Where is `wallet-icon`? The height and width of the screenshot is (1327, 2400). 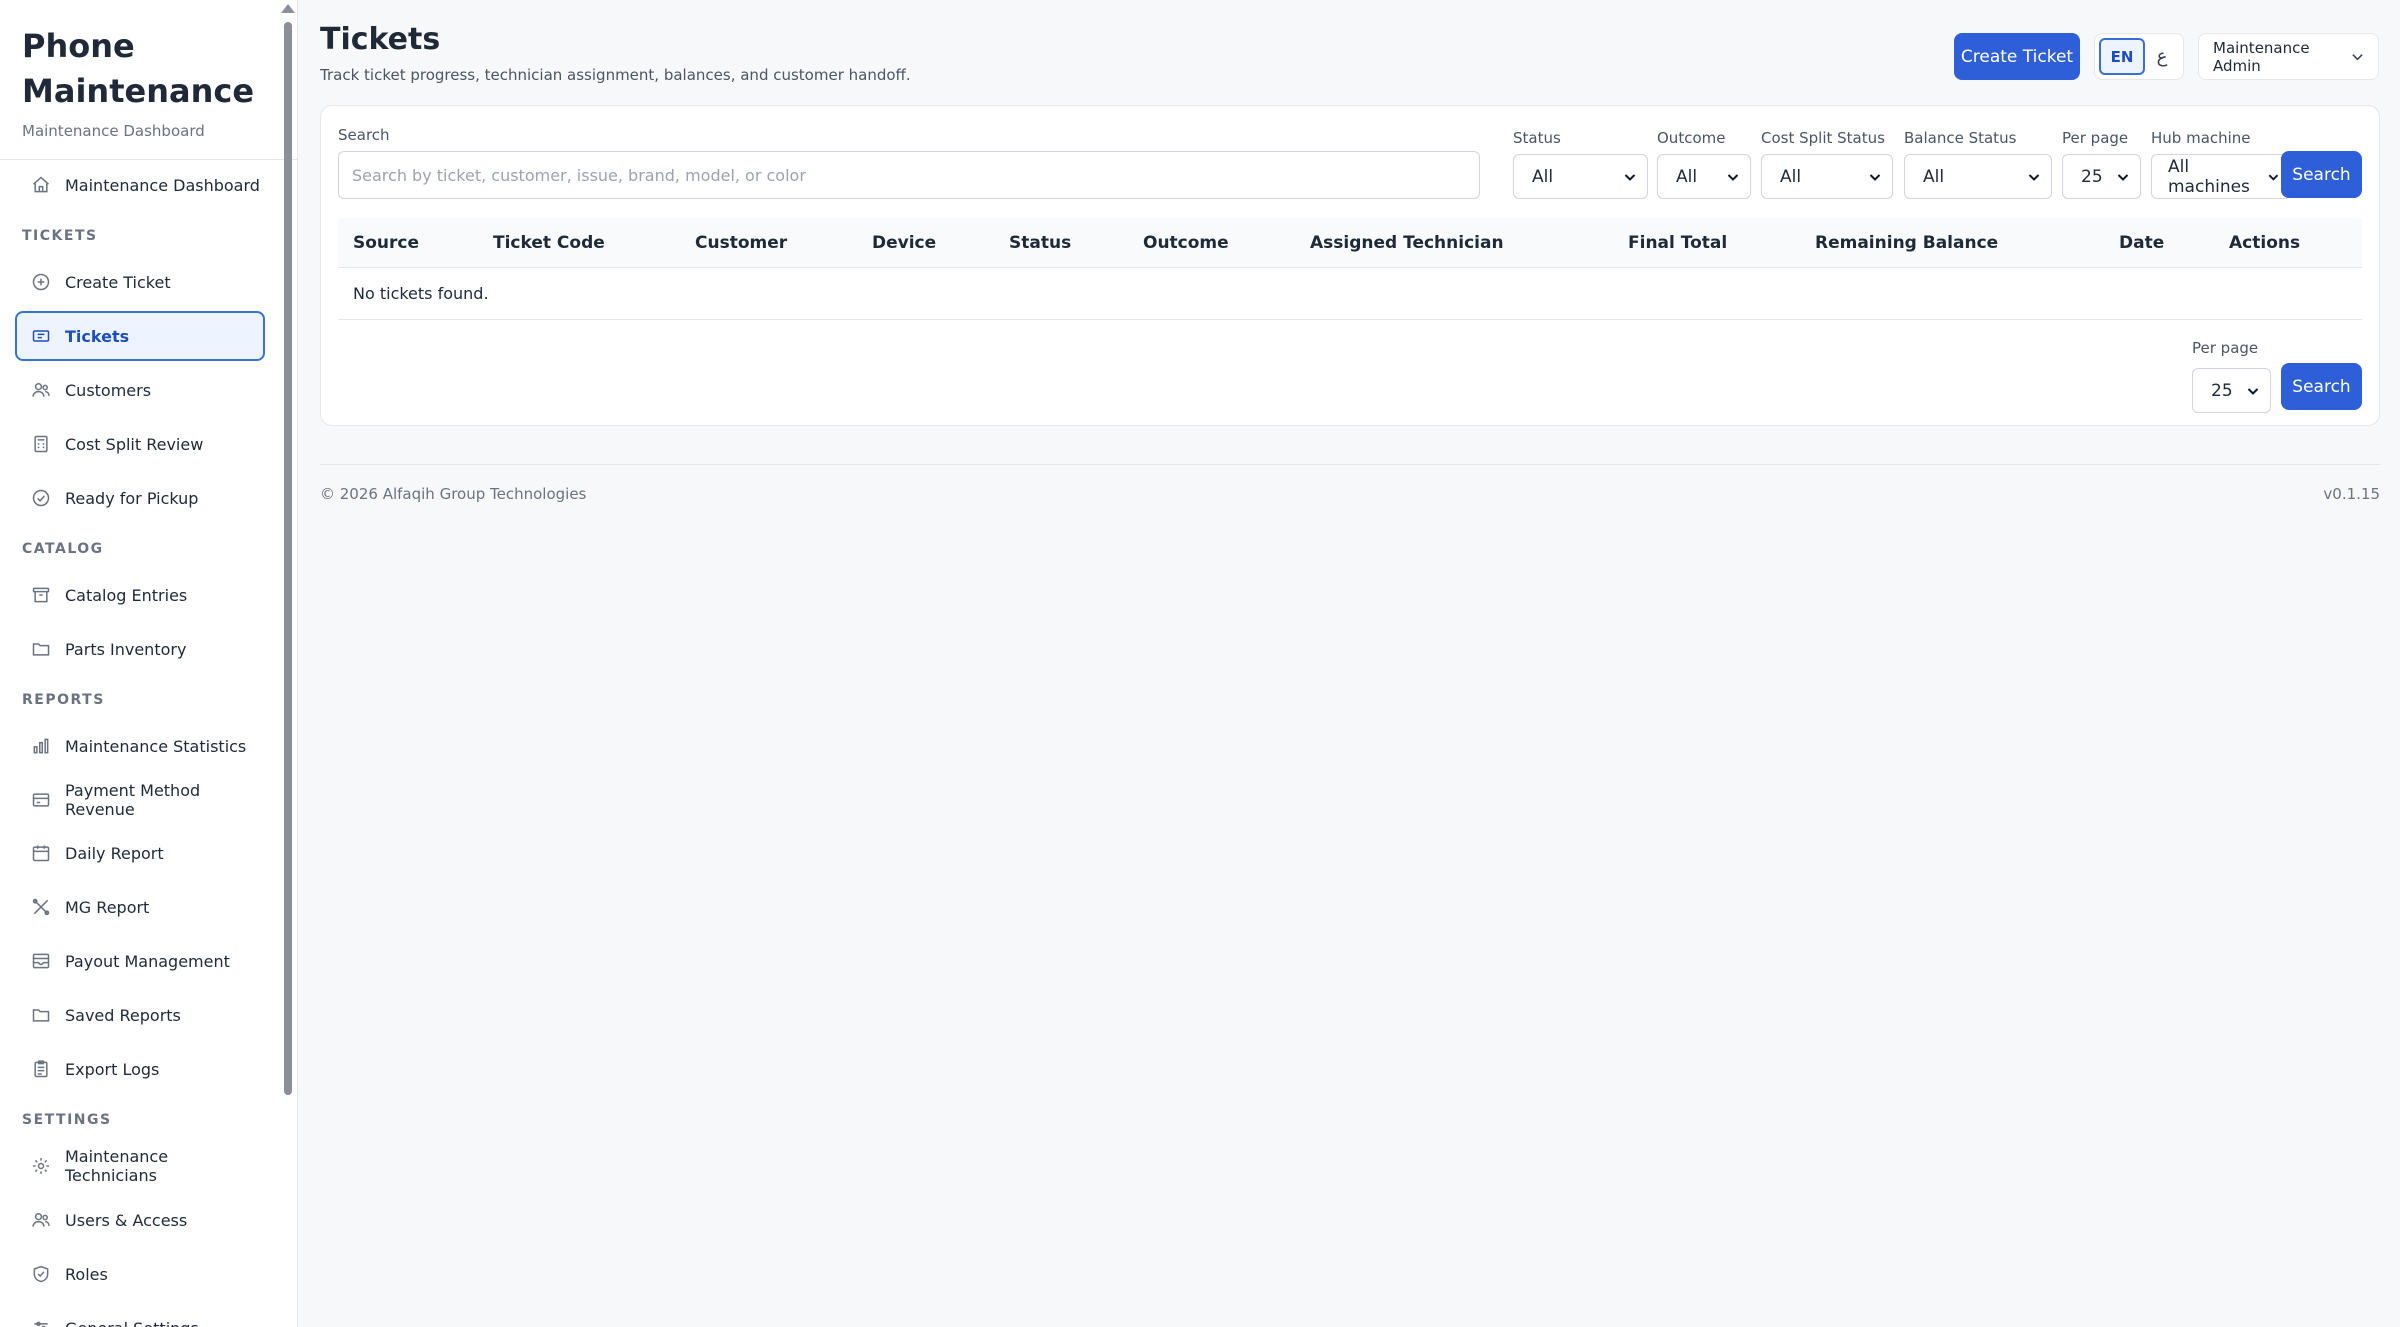
wallet-icon is located at coordinates (41, 961).